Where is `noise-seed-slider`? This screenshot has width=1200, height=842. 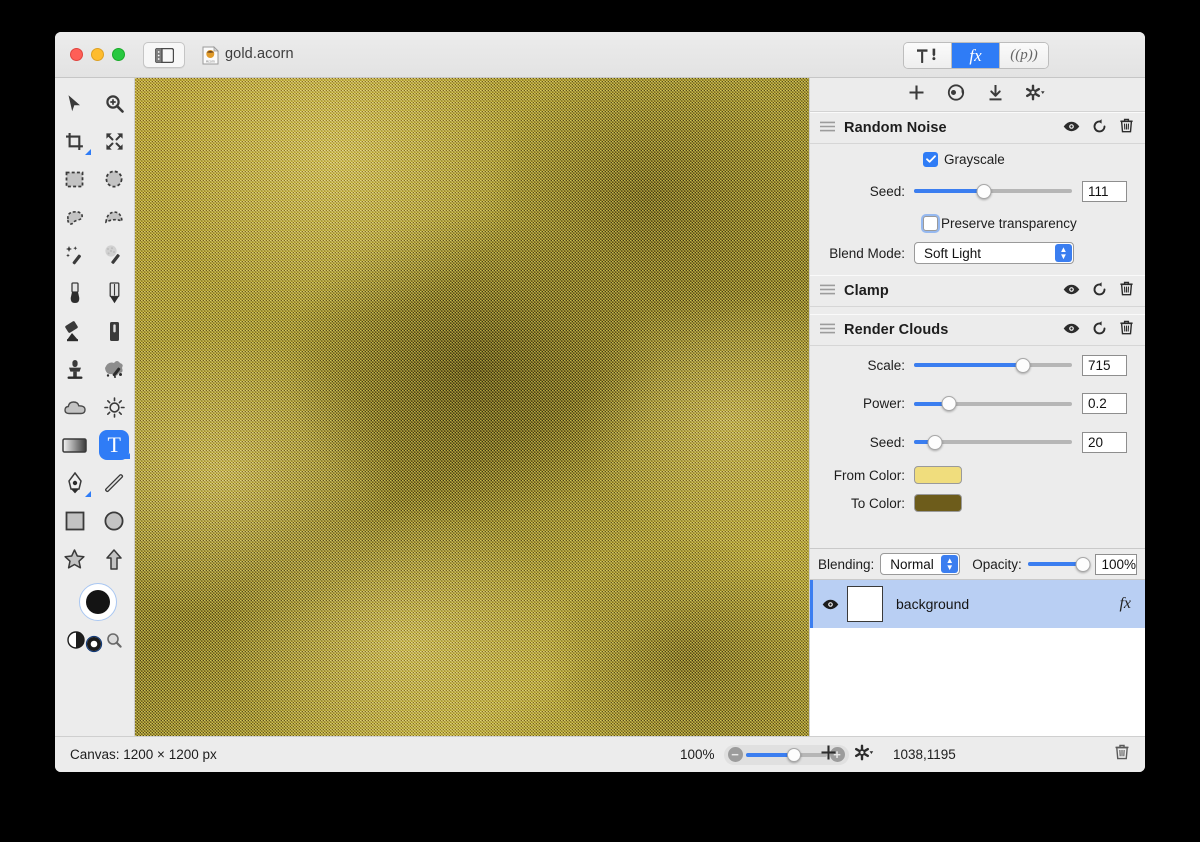
noise-seed-slider is located at coordinates (993, 191).